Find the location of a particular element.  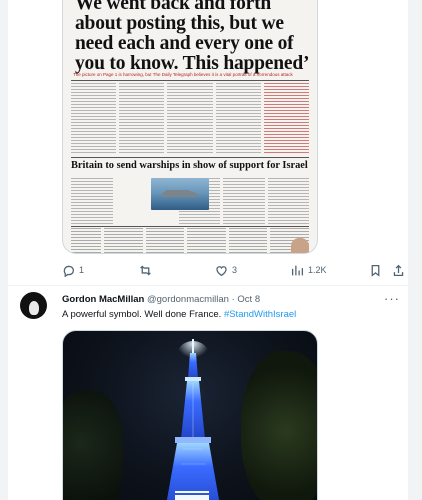

columnist-photo is located at coordinates (300, 245).